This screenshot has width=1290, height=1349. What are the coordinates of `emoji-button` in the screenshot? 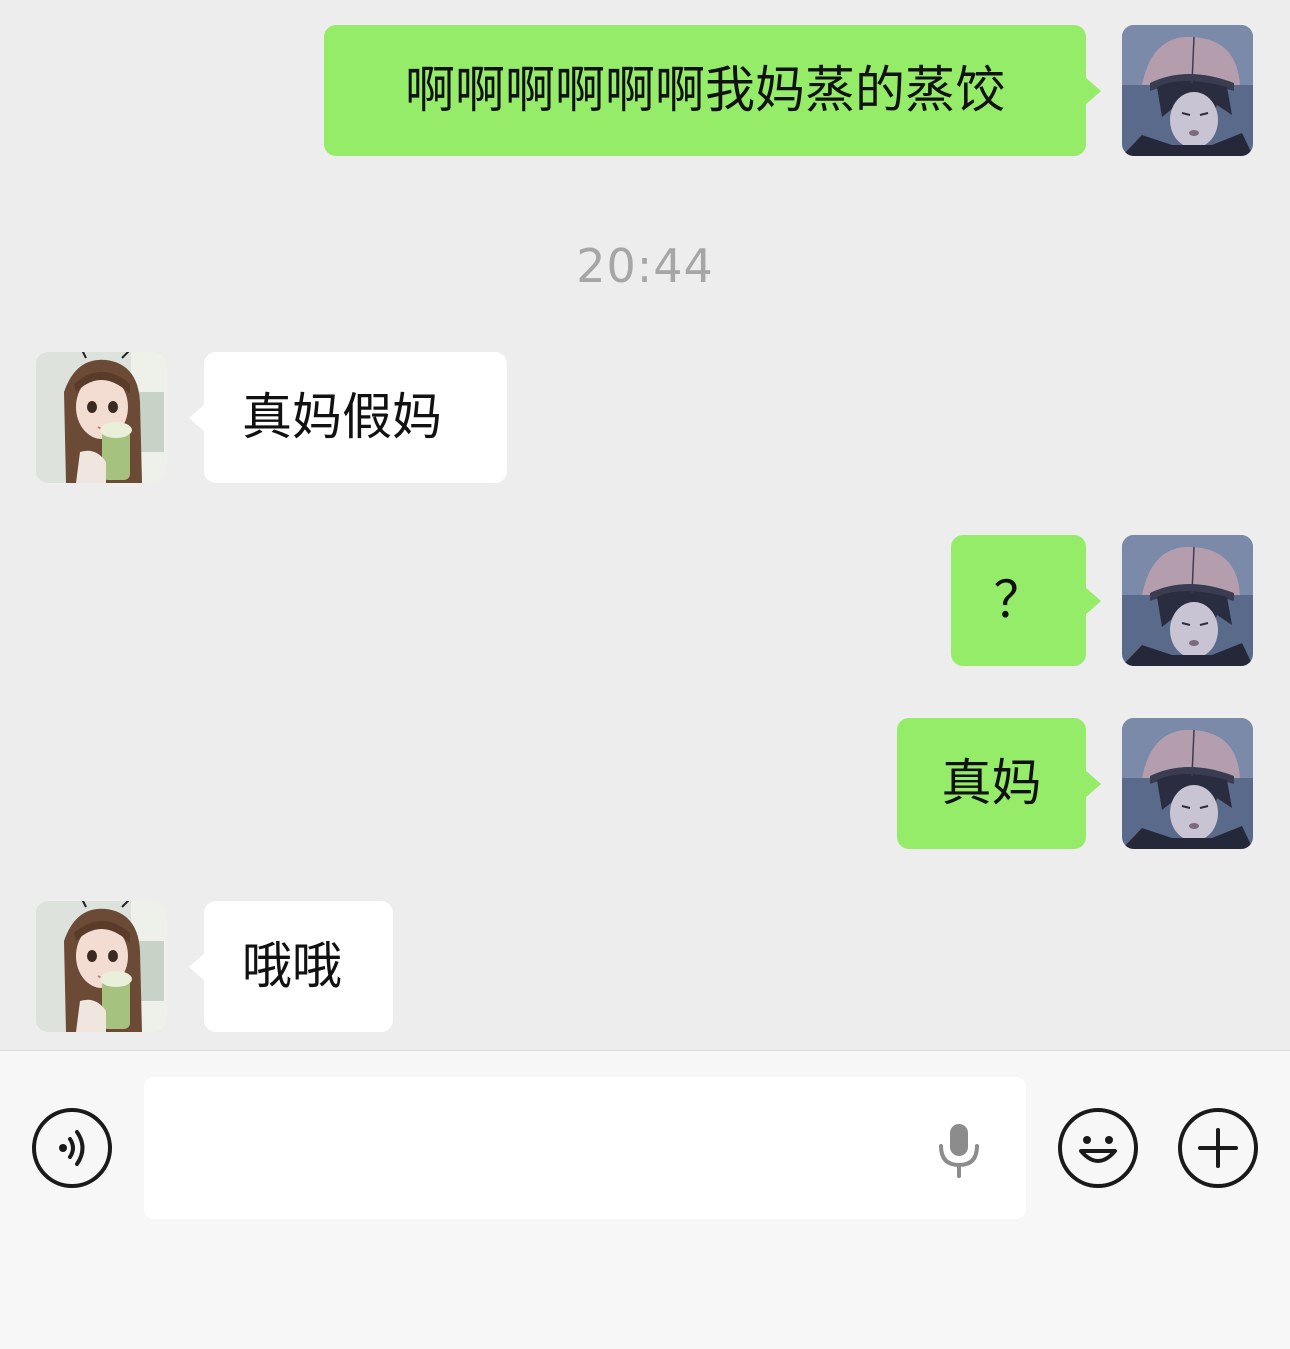 It's located at (1098, 1148).